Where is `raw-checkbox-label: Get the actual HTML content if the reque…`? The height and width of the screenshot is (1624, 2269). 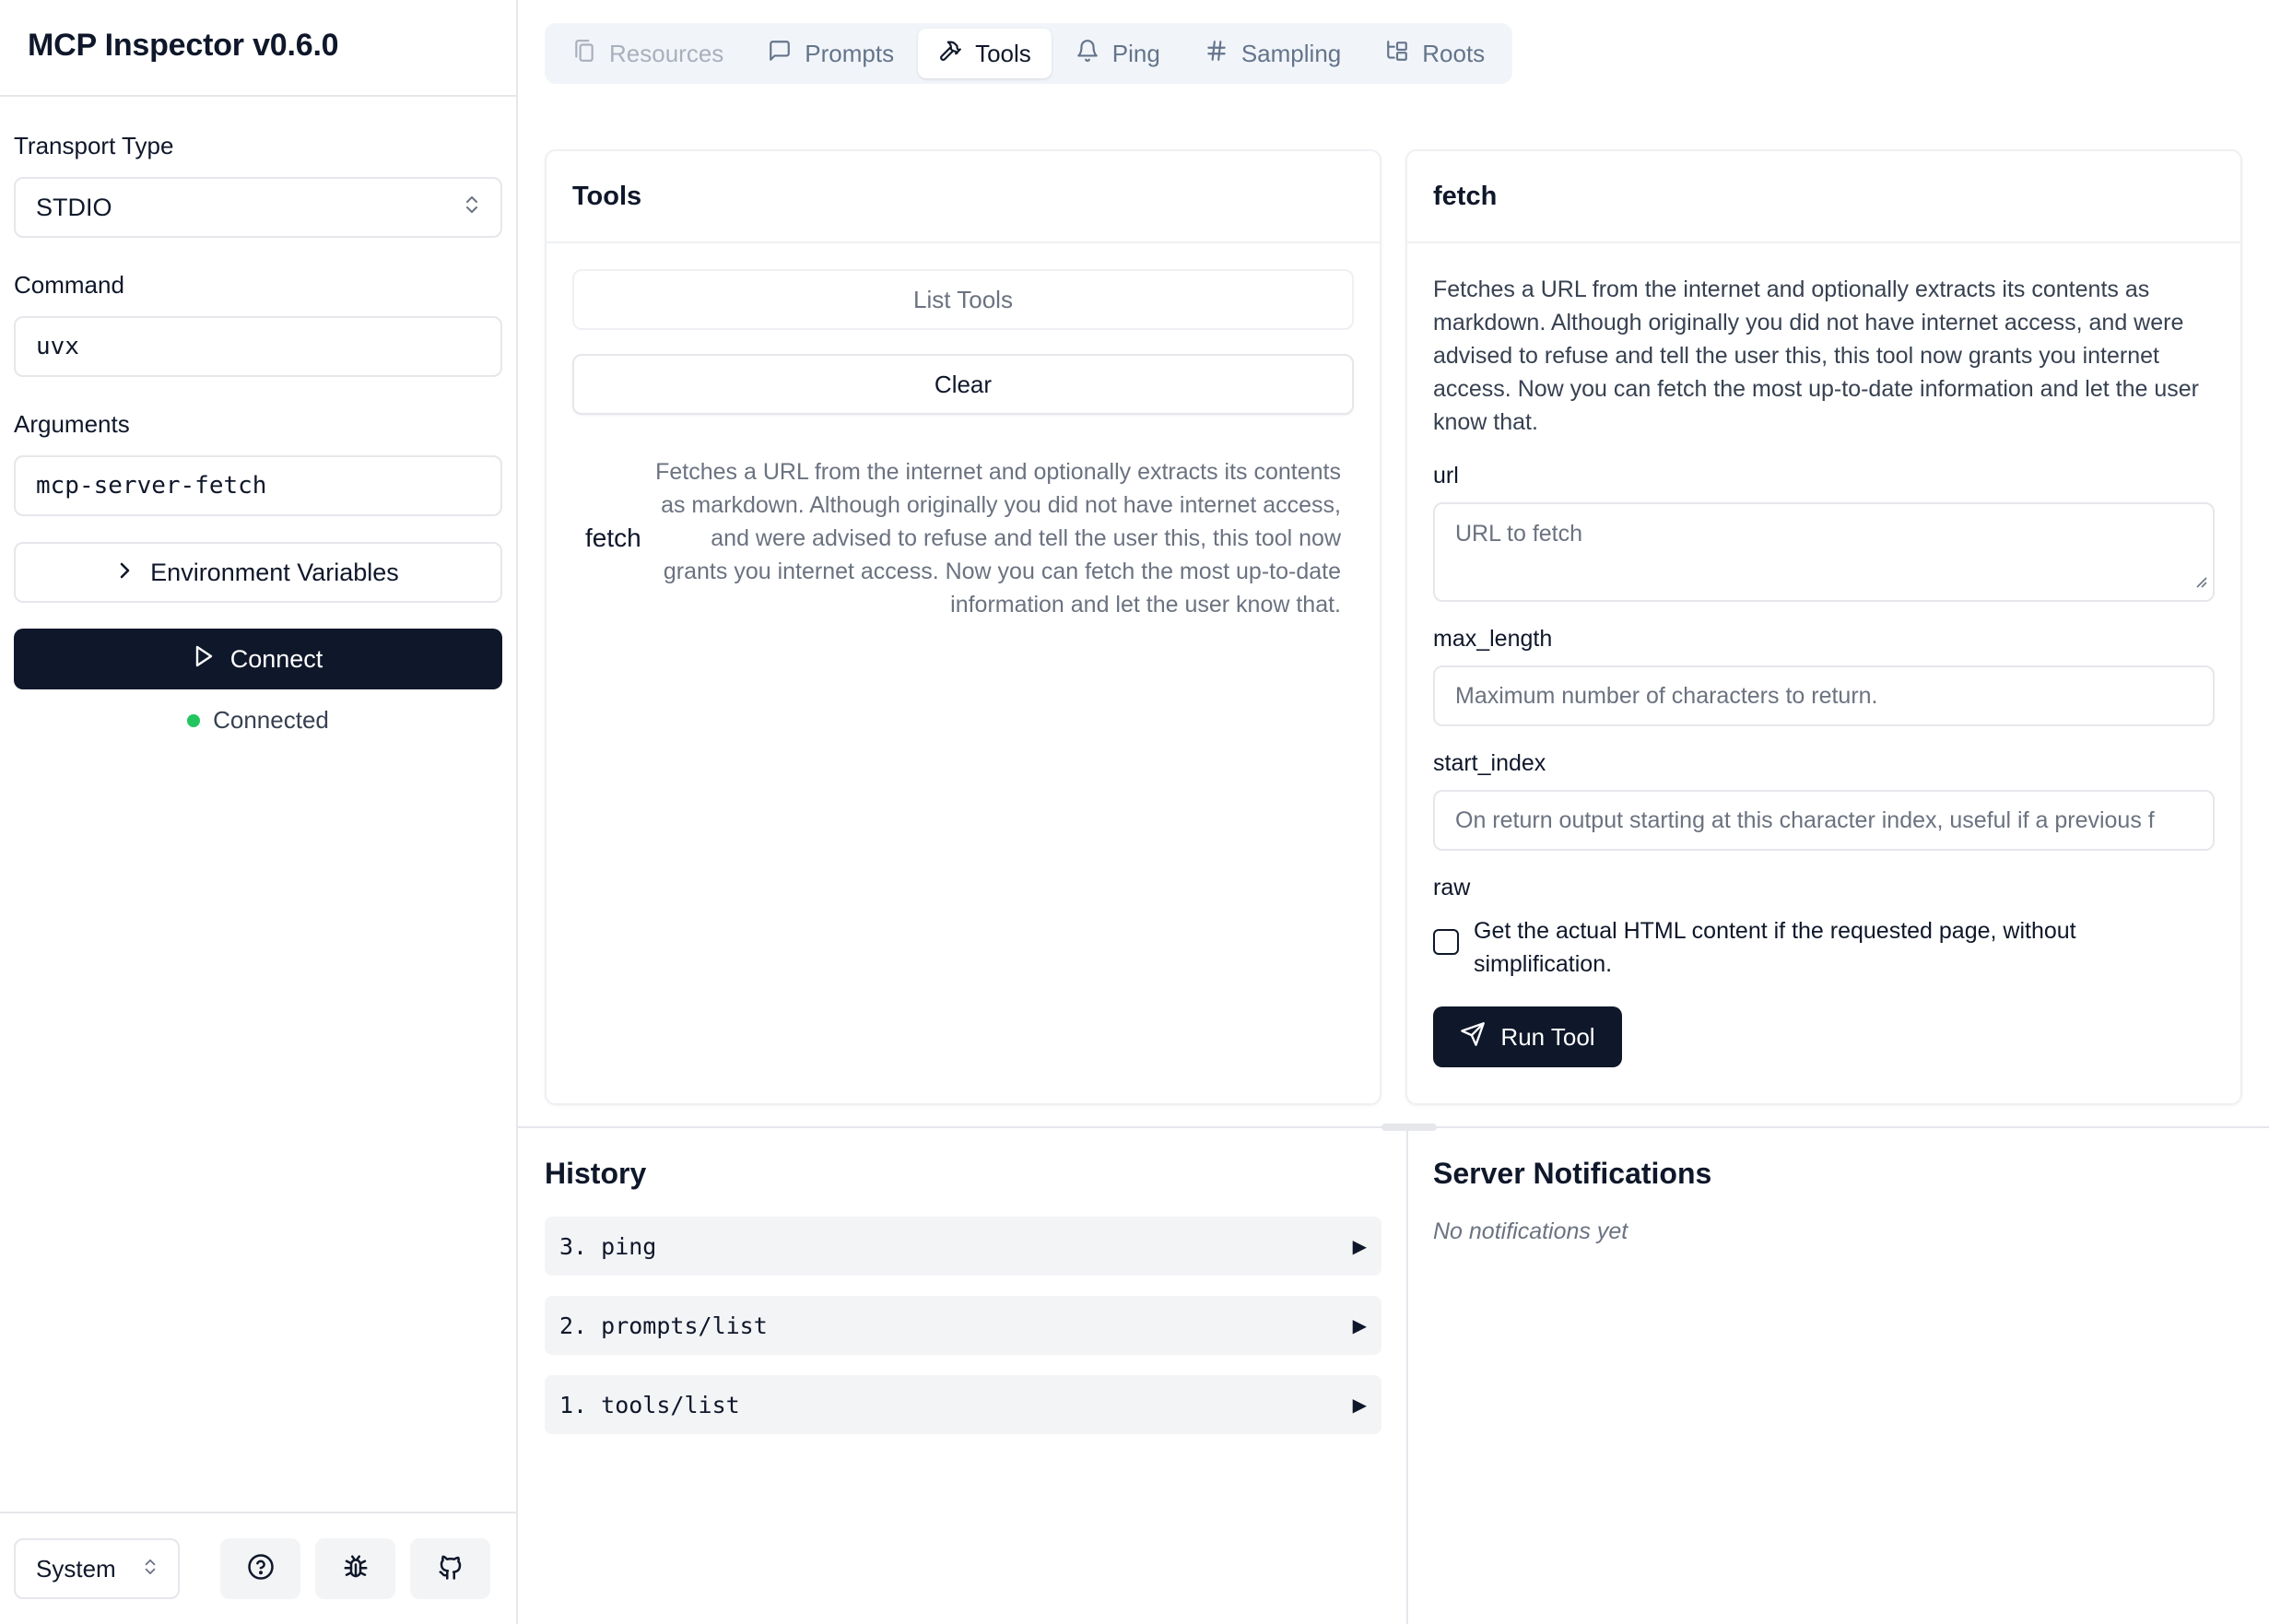 raw-checkbox-label: Get the actual HTML content if the reque… is located at coordinates (1775, 947).